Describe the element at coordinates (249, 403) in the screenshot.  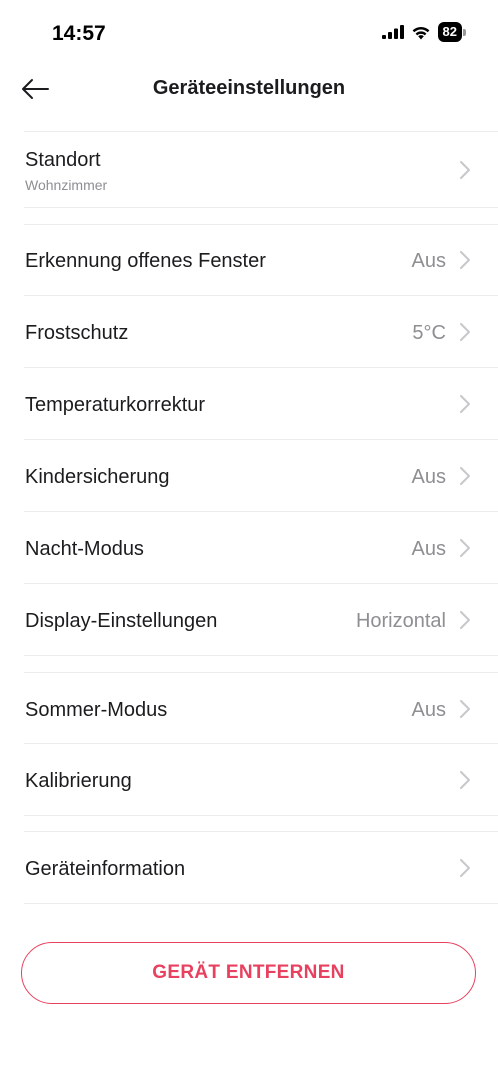
I see `settings-row-temperature-correction: Temperaturkorrektur` at that location.